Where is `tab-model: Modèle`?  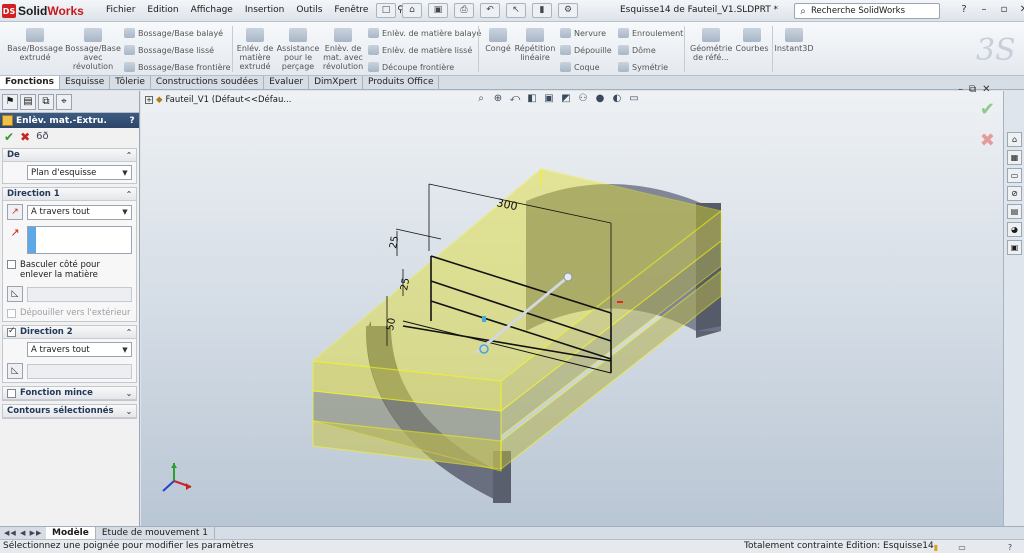
tab-model: Modèle is located at coordinates (71, 533).